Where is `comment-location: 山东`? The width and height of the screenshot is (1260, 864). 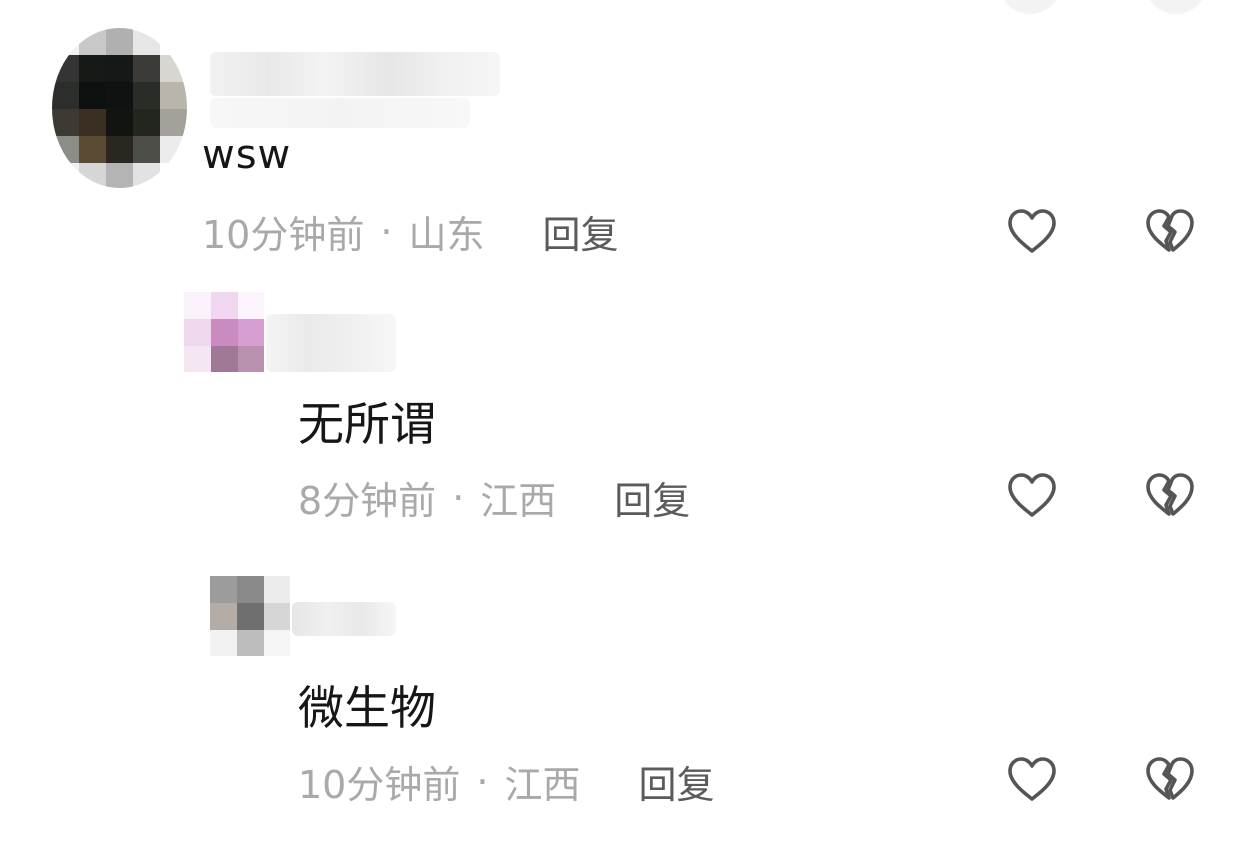 comment-location: 山东 is located at coordinates (446, 235).